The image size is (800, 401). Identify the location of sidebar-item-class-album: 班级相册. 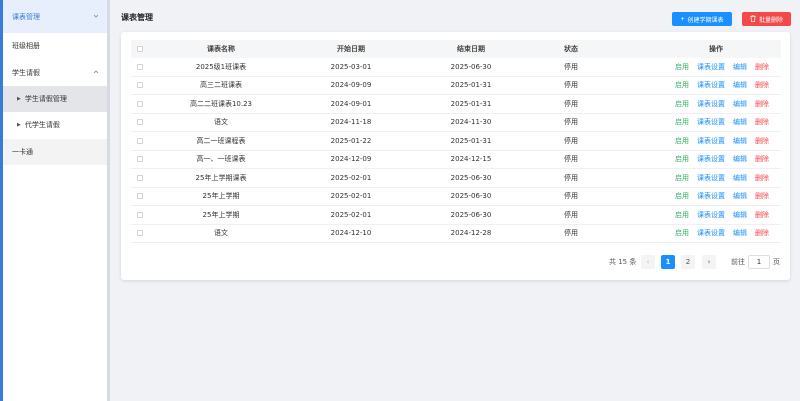
(55, 45).